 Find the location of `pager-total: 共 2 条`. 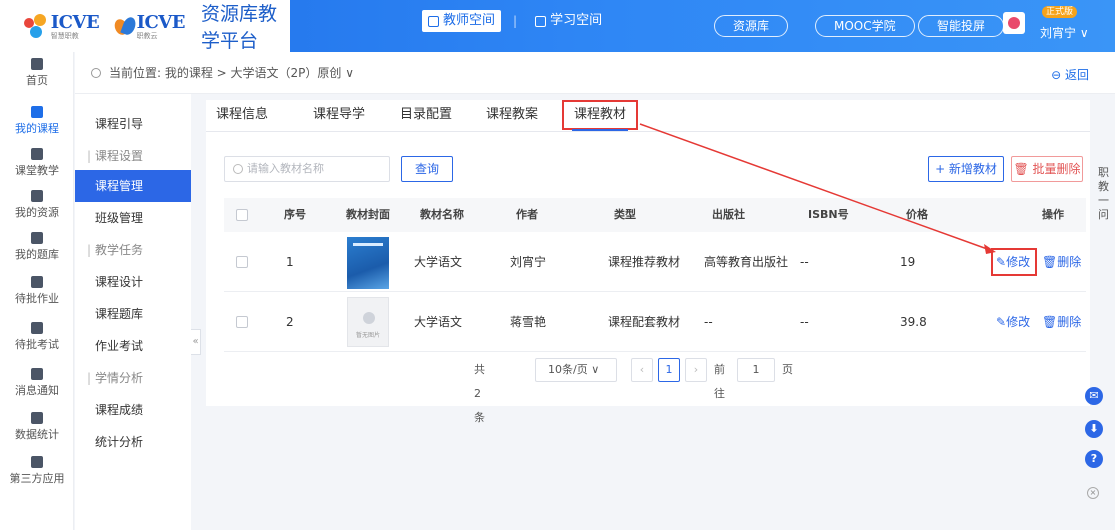

pager-total: 共 2 条 is located at coordinates (479, 393).